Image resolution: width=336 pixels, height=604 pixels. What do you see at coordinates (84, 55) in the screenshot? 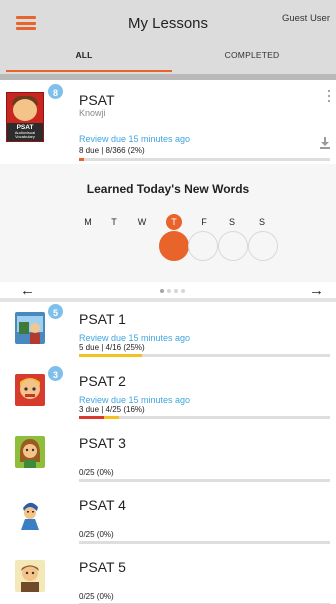
I see `tab-all: ALL` at bounding box center [84, 55].